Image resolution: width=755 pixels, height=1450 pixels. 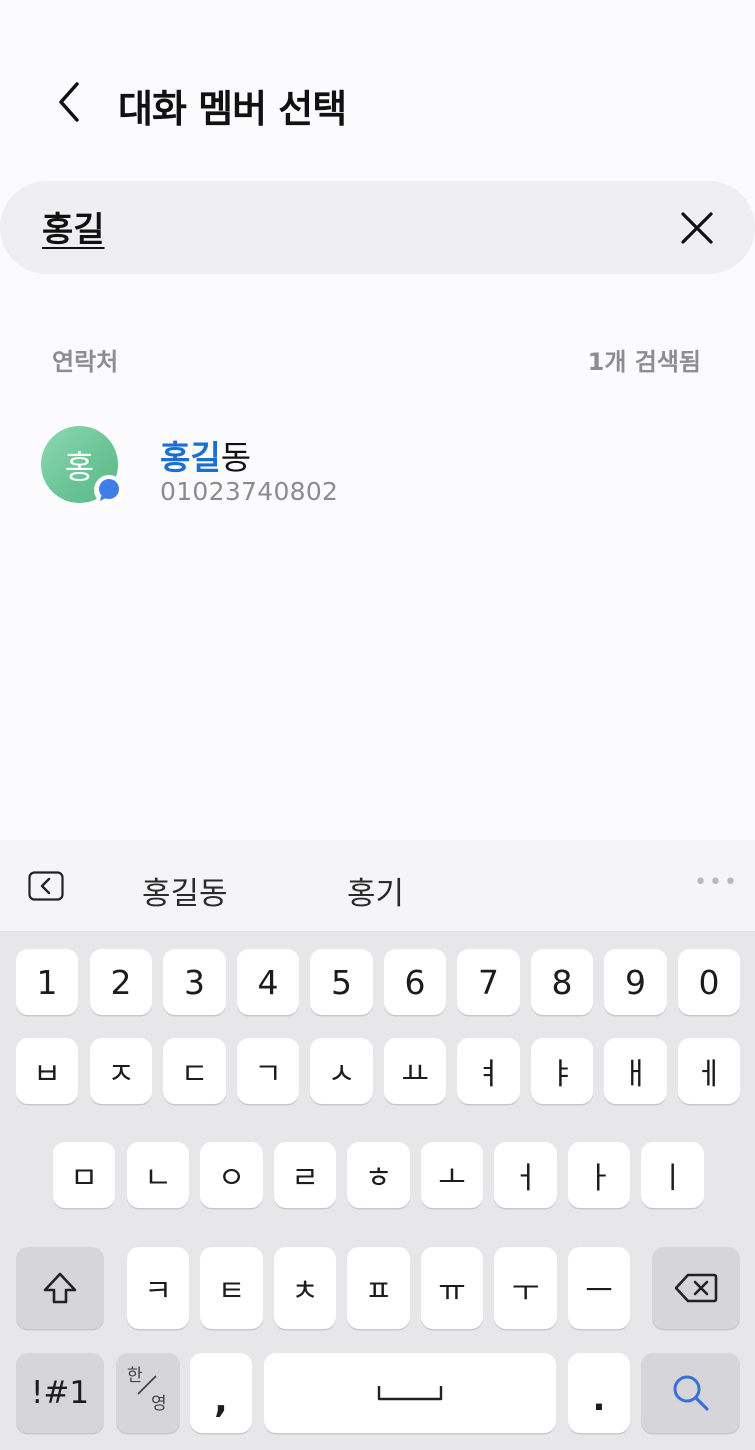 I want to click on key-letter: ㅋ, so click(x=158, y=1288).